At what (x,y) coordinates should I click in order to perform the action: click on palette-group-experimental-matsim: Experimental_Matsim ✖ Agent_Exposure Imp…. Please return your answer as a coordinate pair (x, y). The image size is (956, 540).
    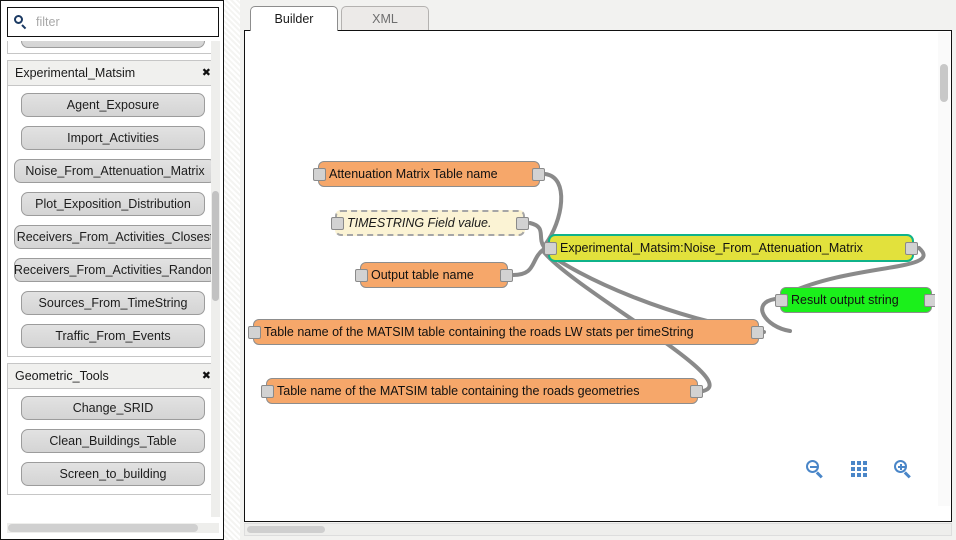
    Looking at the image, I should click on (113, 208).